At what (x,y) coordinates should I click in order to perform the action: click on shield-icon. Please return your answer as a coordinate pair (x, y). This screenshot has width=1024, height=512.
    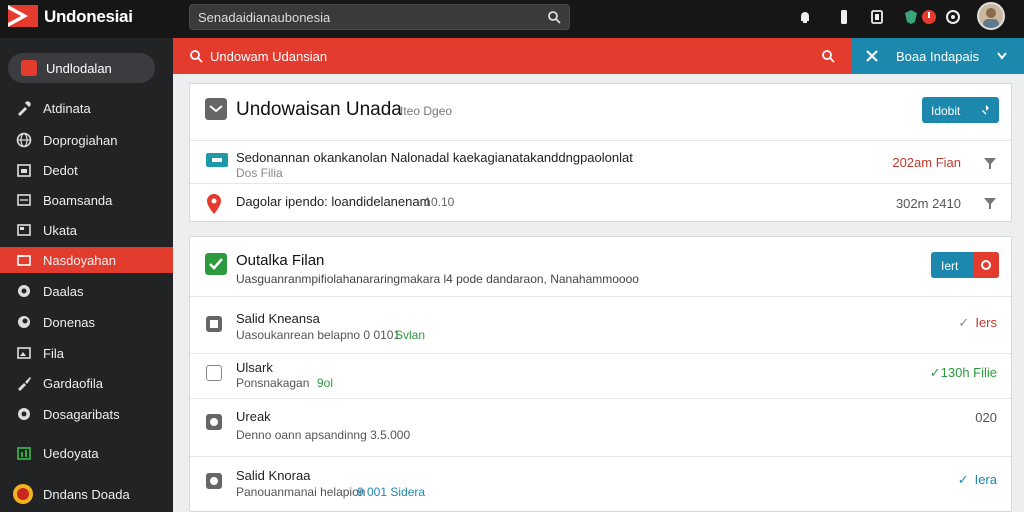
    Looking at the image, I should click on (911, 17).